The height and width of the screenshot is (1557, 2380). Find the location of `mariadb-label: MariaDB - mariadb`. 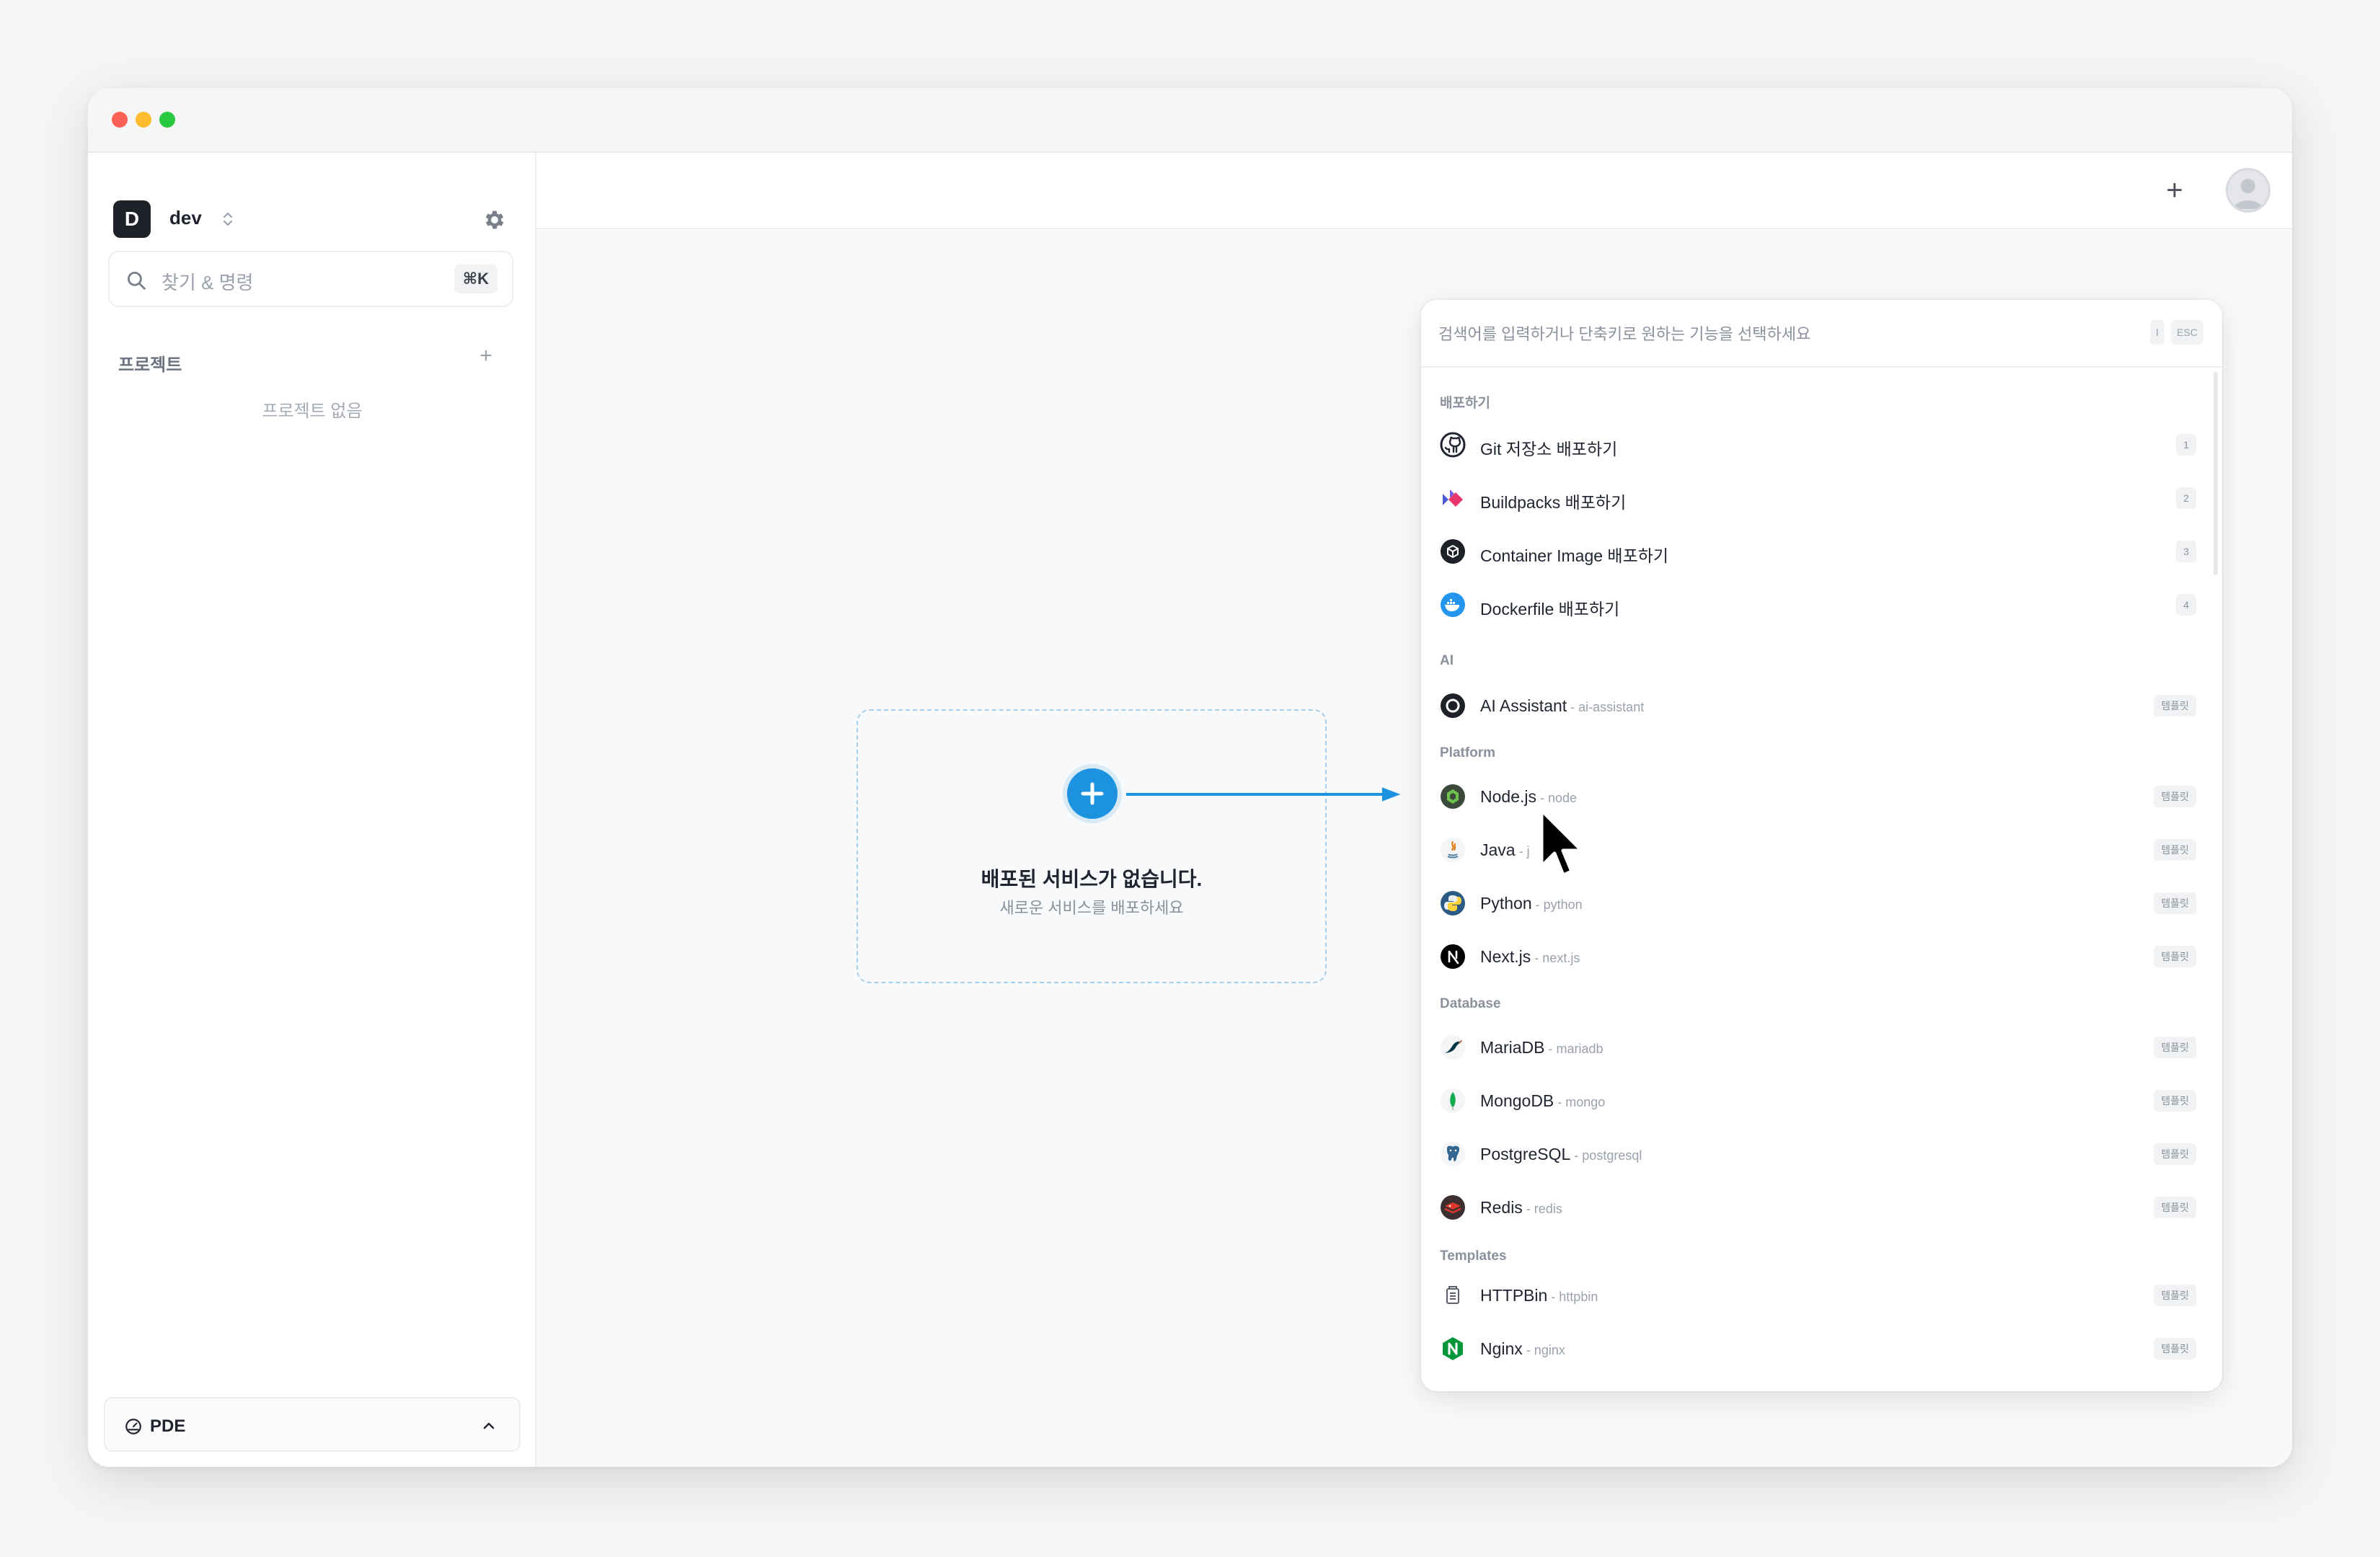

mariadb-label: MariaDB - mariadb is located at coordinates (1541, 1047).